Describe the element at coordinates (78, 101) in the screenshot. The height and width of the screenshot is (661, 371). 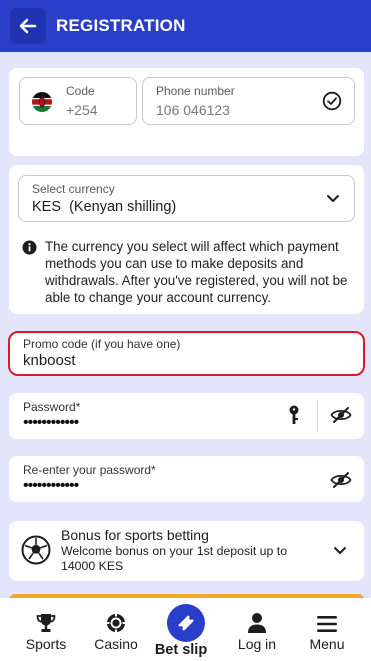
I see `country-code-field: Code +254` at that location.